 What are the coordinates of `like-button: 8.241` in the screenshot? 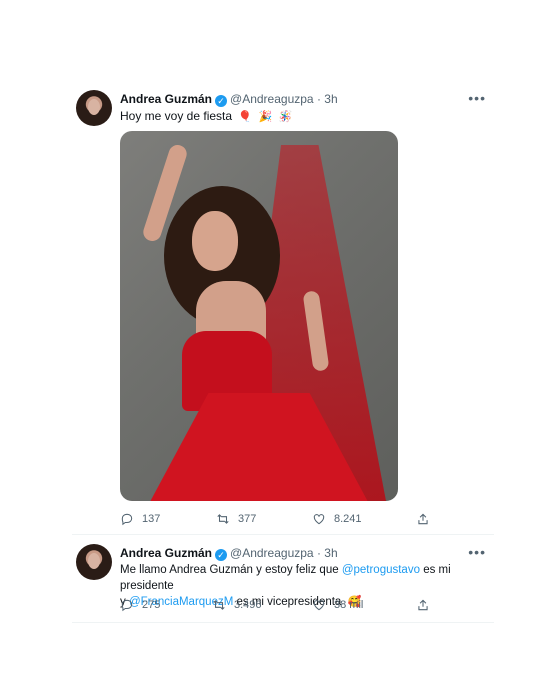 It's located at (337, 519).